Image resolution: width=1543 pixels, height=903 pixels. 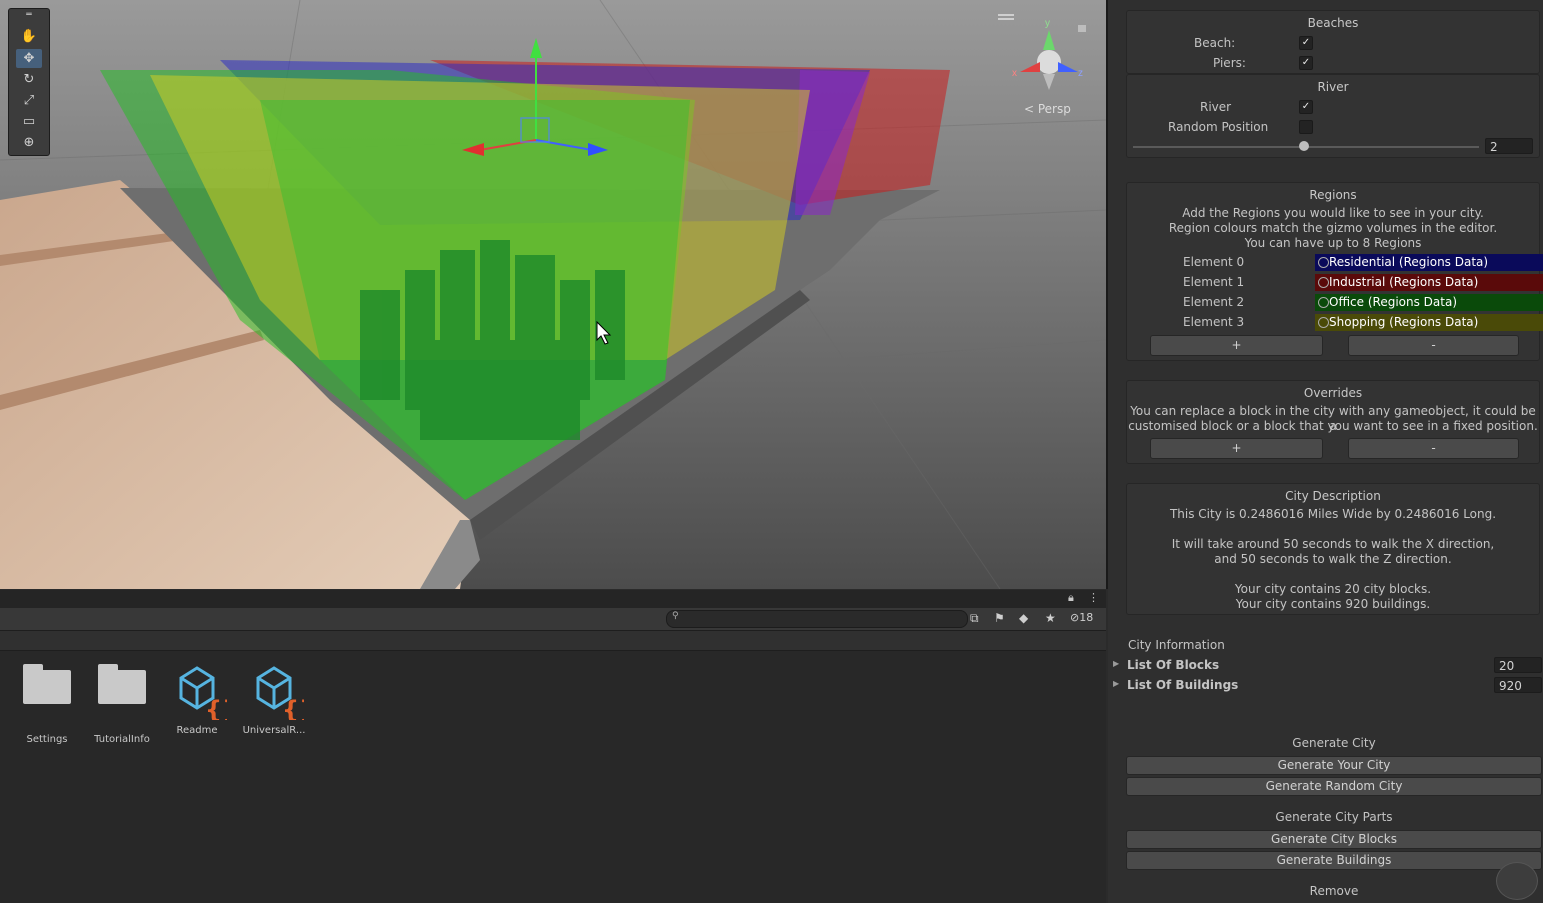 I want to click on region-value: Shopping (Regions Data), so click(x=1404, y=322).